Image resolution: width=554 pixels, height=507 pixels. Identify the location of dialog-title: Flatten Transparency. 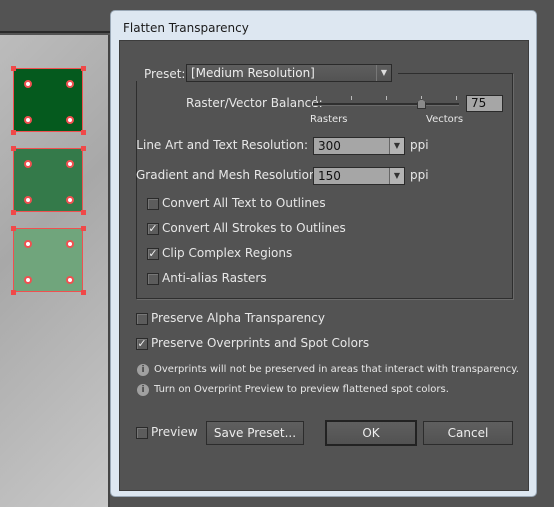
(186, 28).